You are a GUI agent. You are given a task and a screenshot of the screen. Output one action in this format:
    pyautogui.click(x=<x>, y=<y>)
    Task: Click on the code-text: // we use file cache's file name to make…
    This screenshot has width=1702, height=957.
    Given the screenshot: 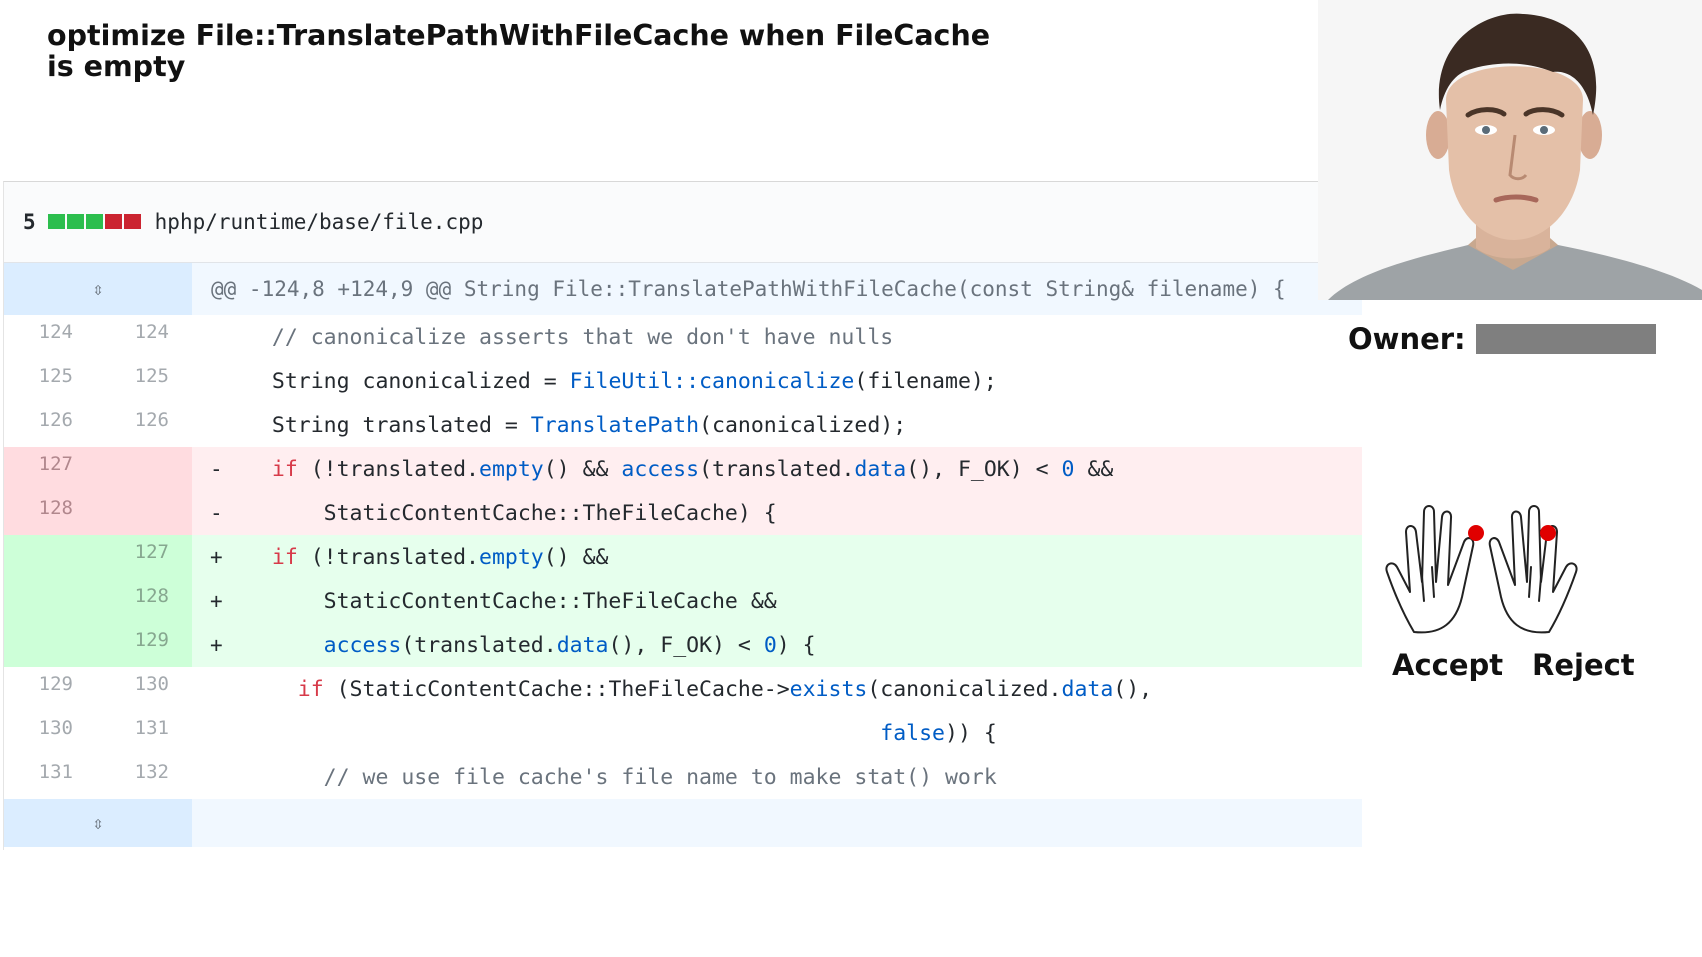 What is the action you would take?
    pyautogui.click(x=804, y=777)
    